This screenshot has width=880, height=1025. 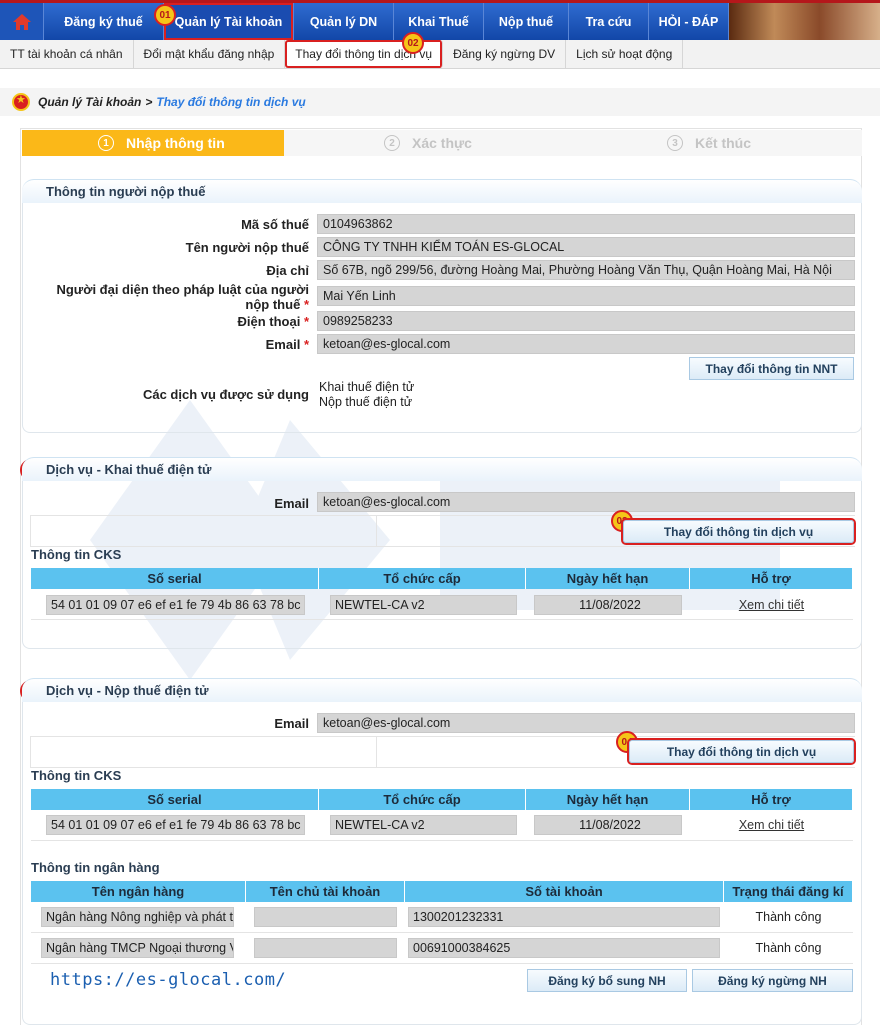 What do you see at coordinates (106, 143) in the screenshot?
I see `step-number: 1` at bounding box center [106, 143].